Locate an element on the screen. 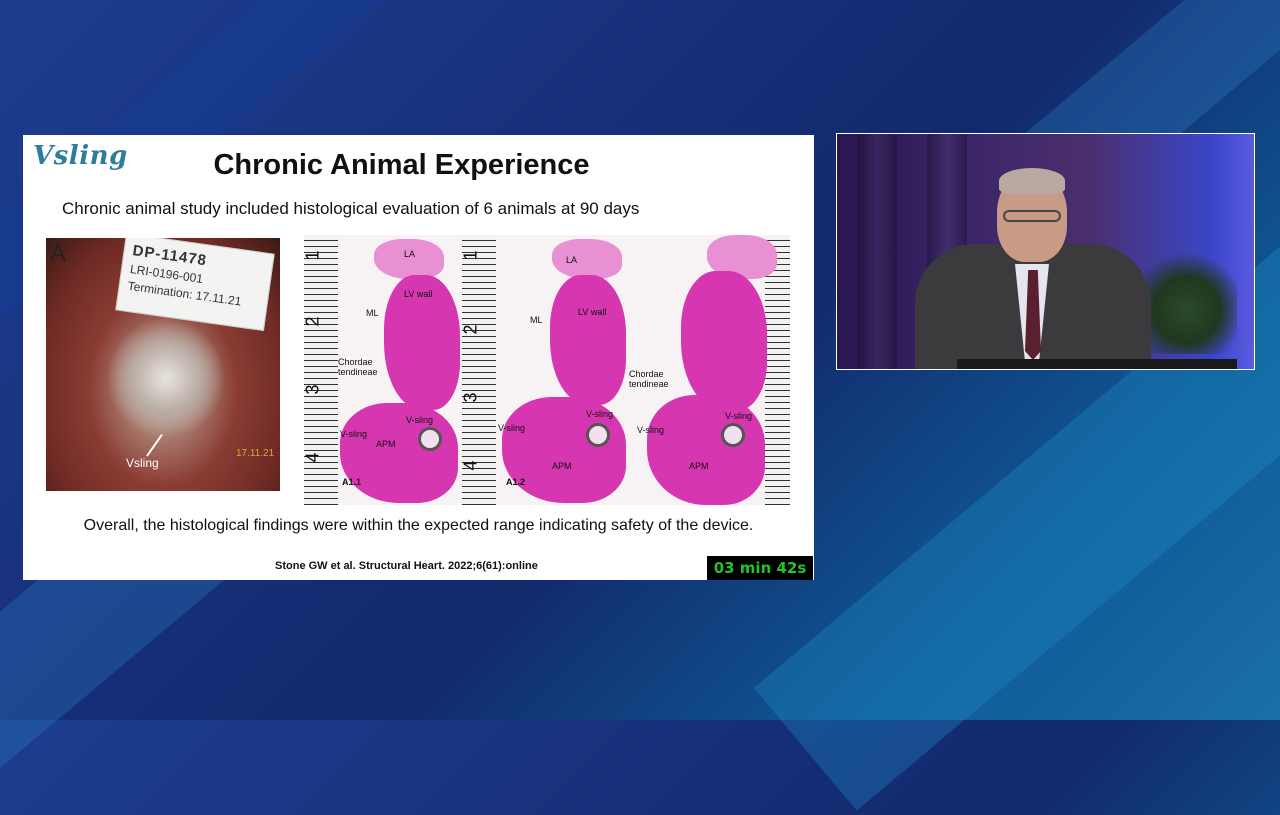 Image resolution: width=1280 pixels, height=815 pixels. podium is located at coordinates (1097, 364).